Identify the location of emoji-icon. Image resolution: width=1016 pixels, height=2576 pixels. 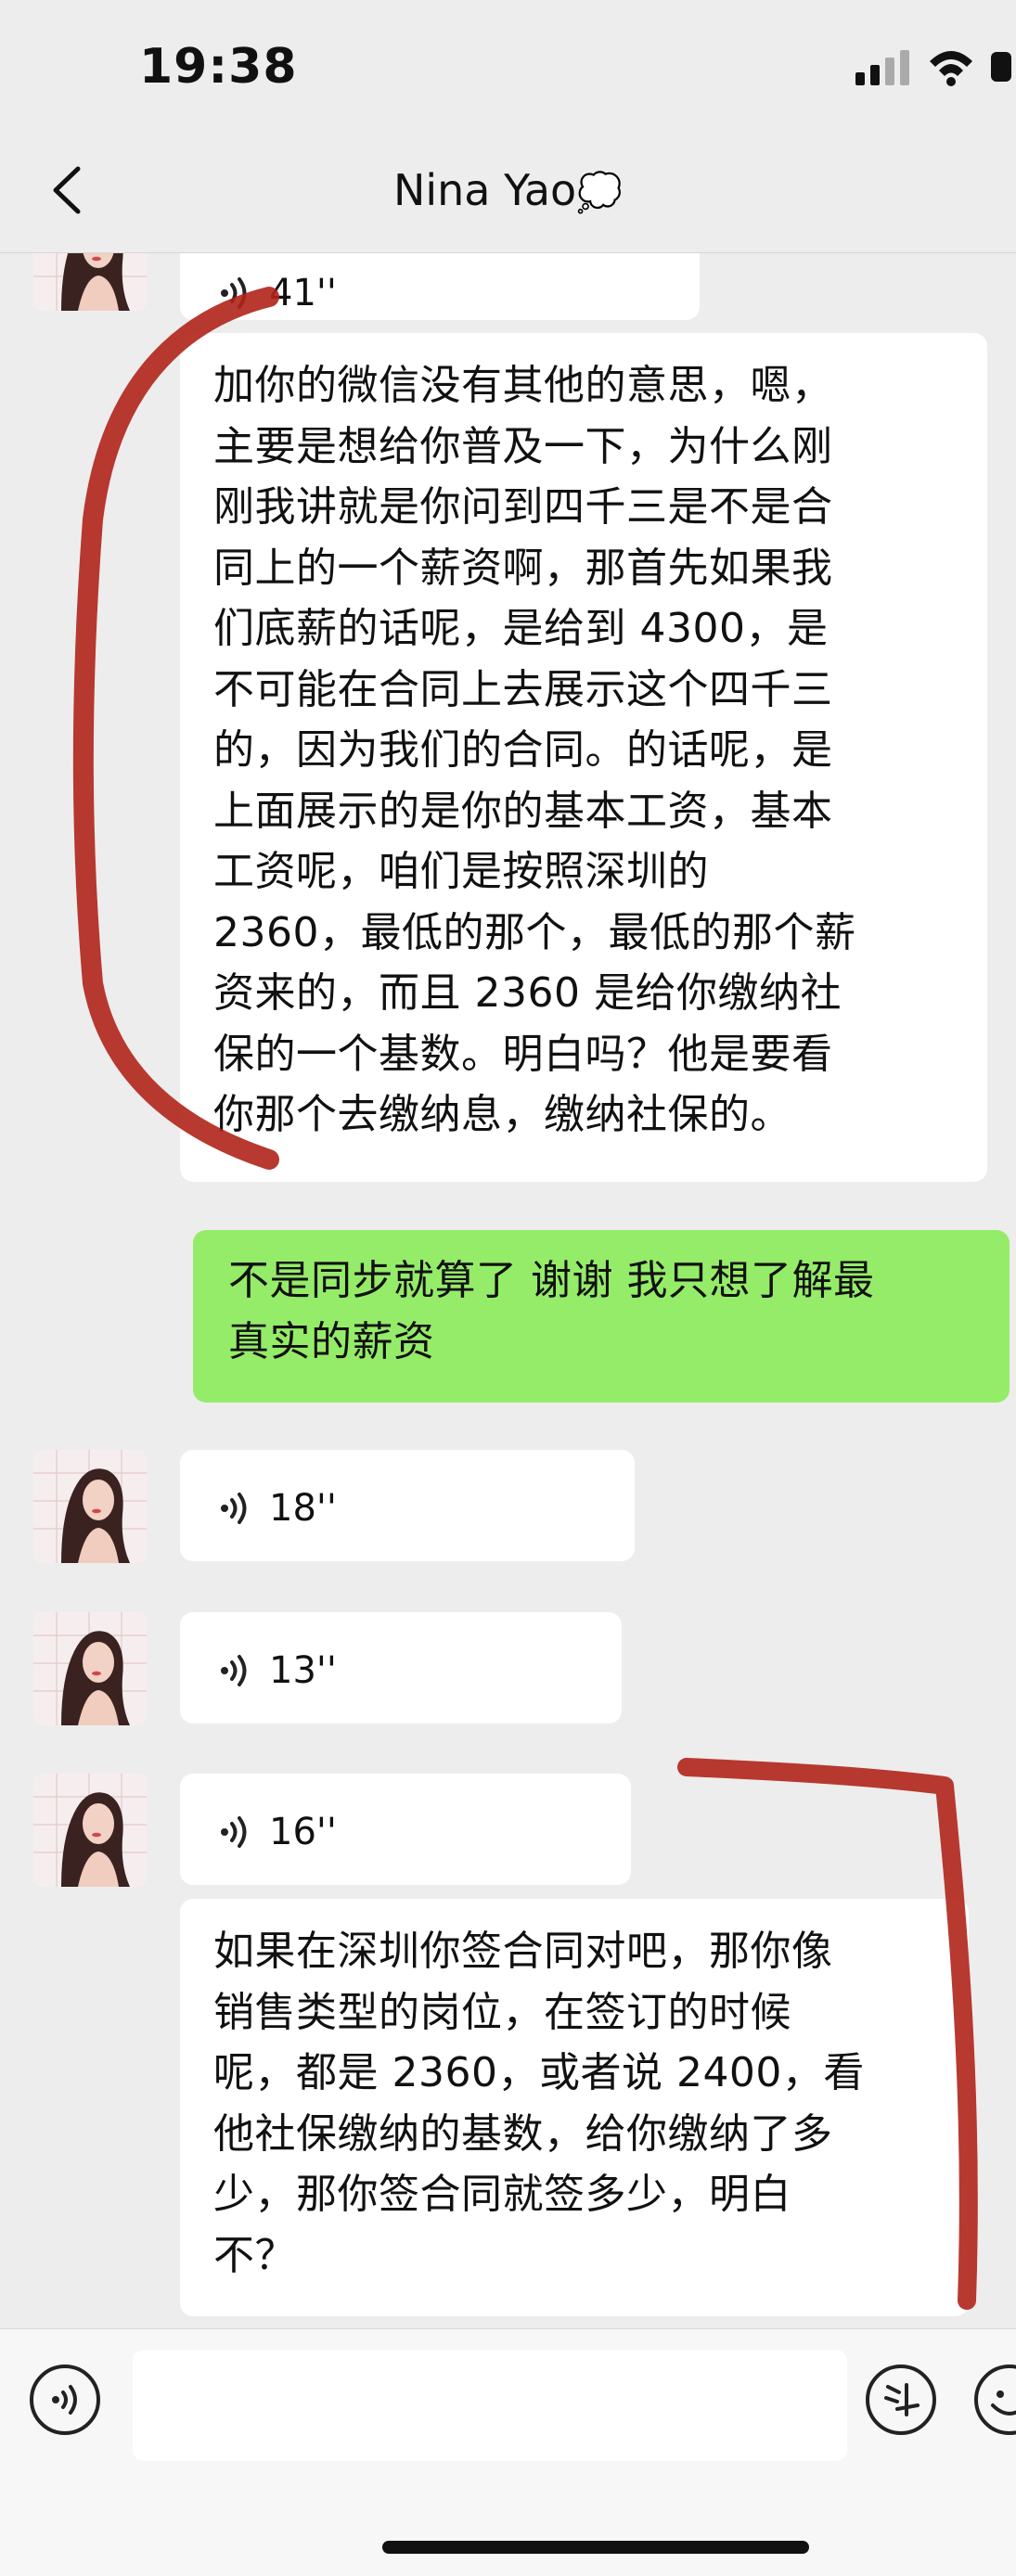
(1004, 2403).